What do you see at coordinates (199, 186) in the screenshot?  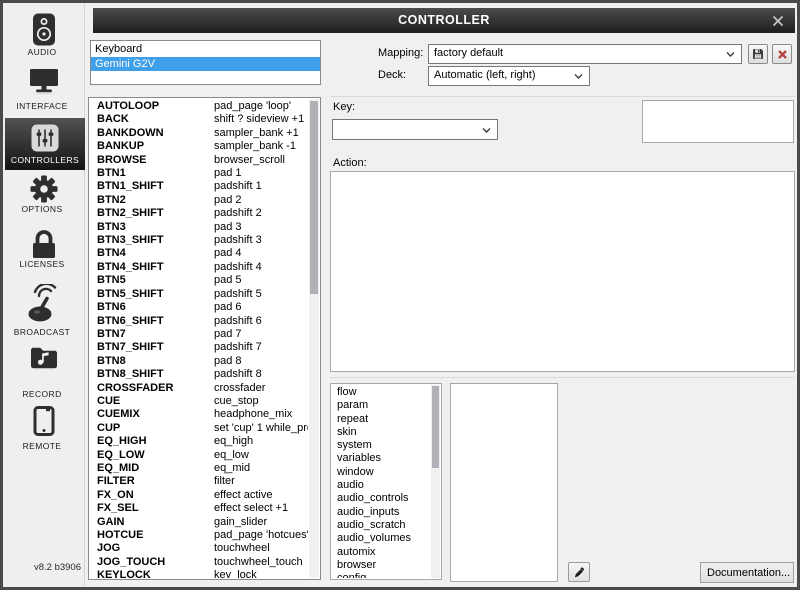 I see `mapping-row: BTN1_SHIFT padshift 1` at bounding box center [199, 186].